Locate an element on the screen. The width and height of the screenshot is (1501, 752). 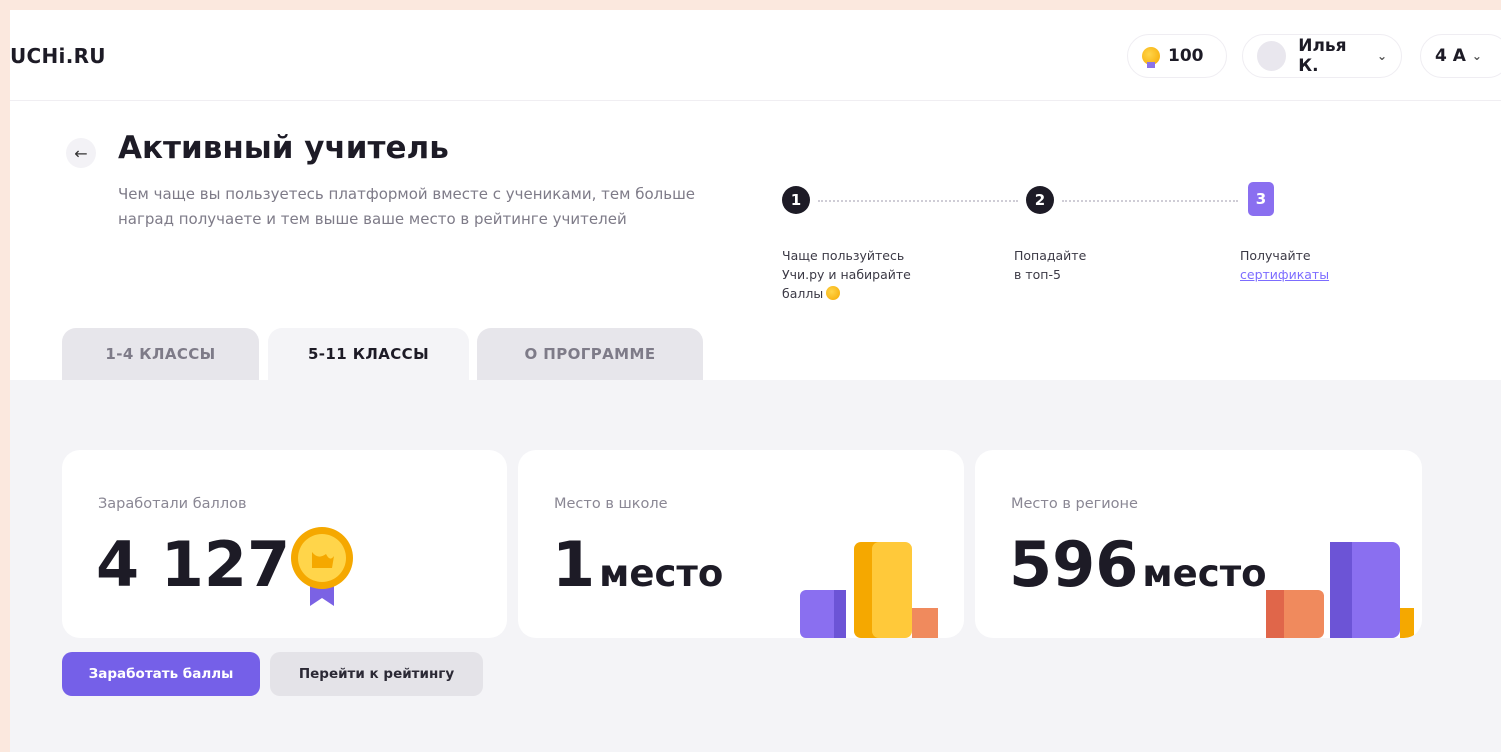
logo: UCHi.RU is located at coordinates (58, 56).